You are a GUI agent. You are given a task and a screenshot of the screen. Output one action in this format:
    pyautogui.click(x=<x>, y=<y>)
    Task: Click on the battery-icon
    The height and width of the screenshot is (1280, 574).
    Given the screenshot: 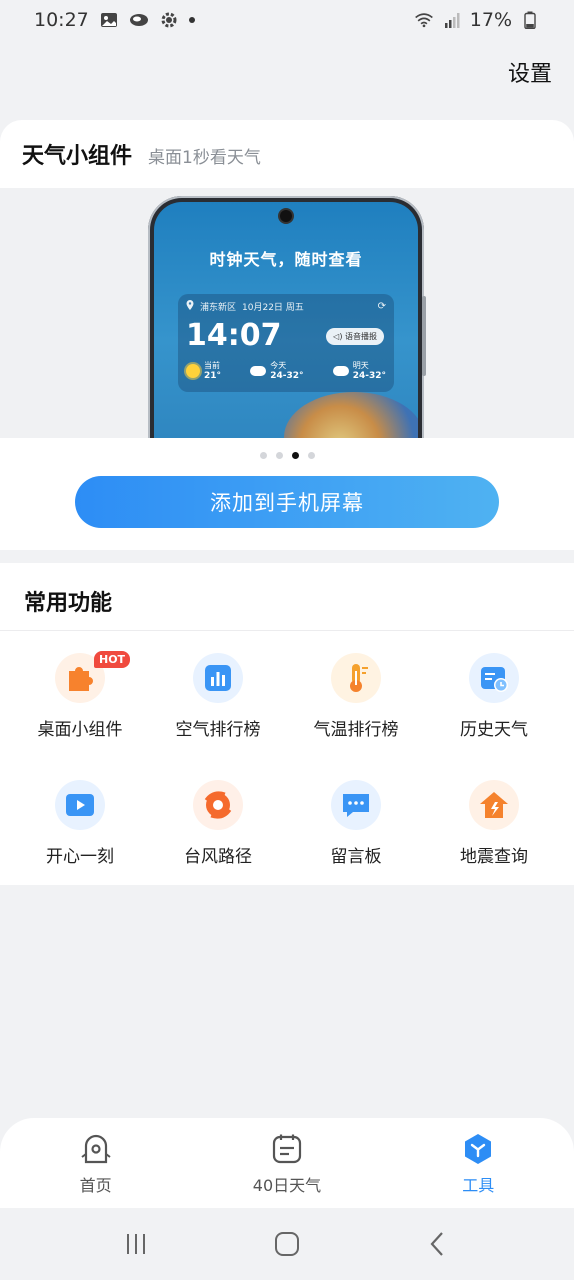 What is the action you would take?
    pyautogui.click(x=530, y=20)
    